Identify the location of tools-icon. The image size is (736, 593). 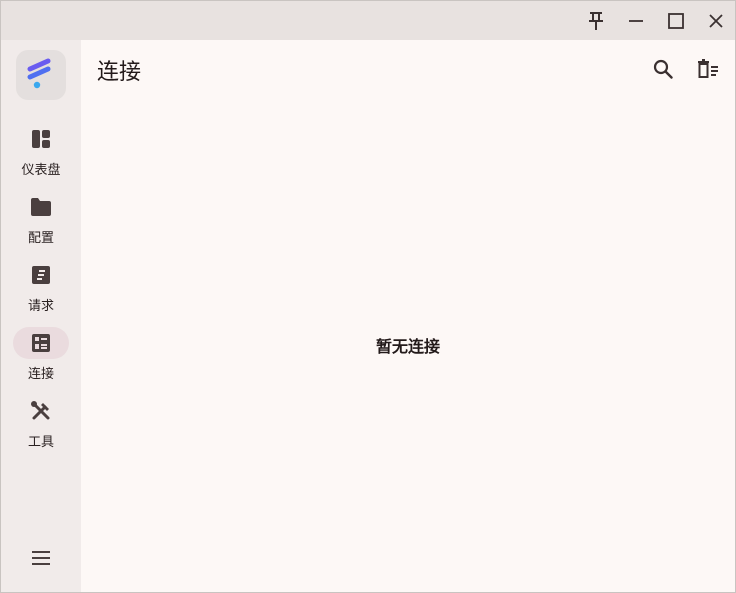
(41, 411).